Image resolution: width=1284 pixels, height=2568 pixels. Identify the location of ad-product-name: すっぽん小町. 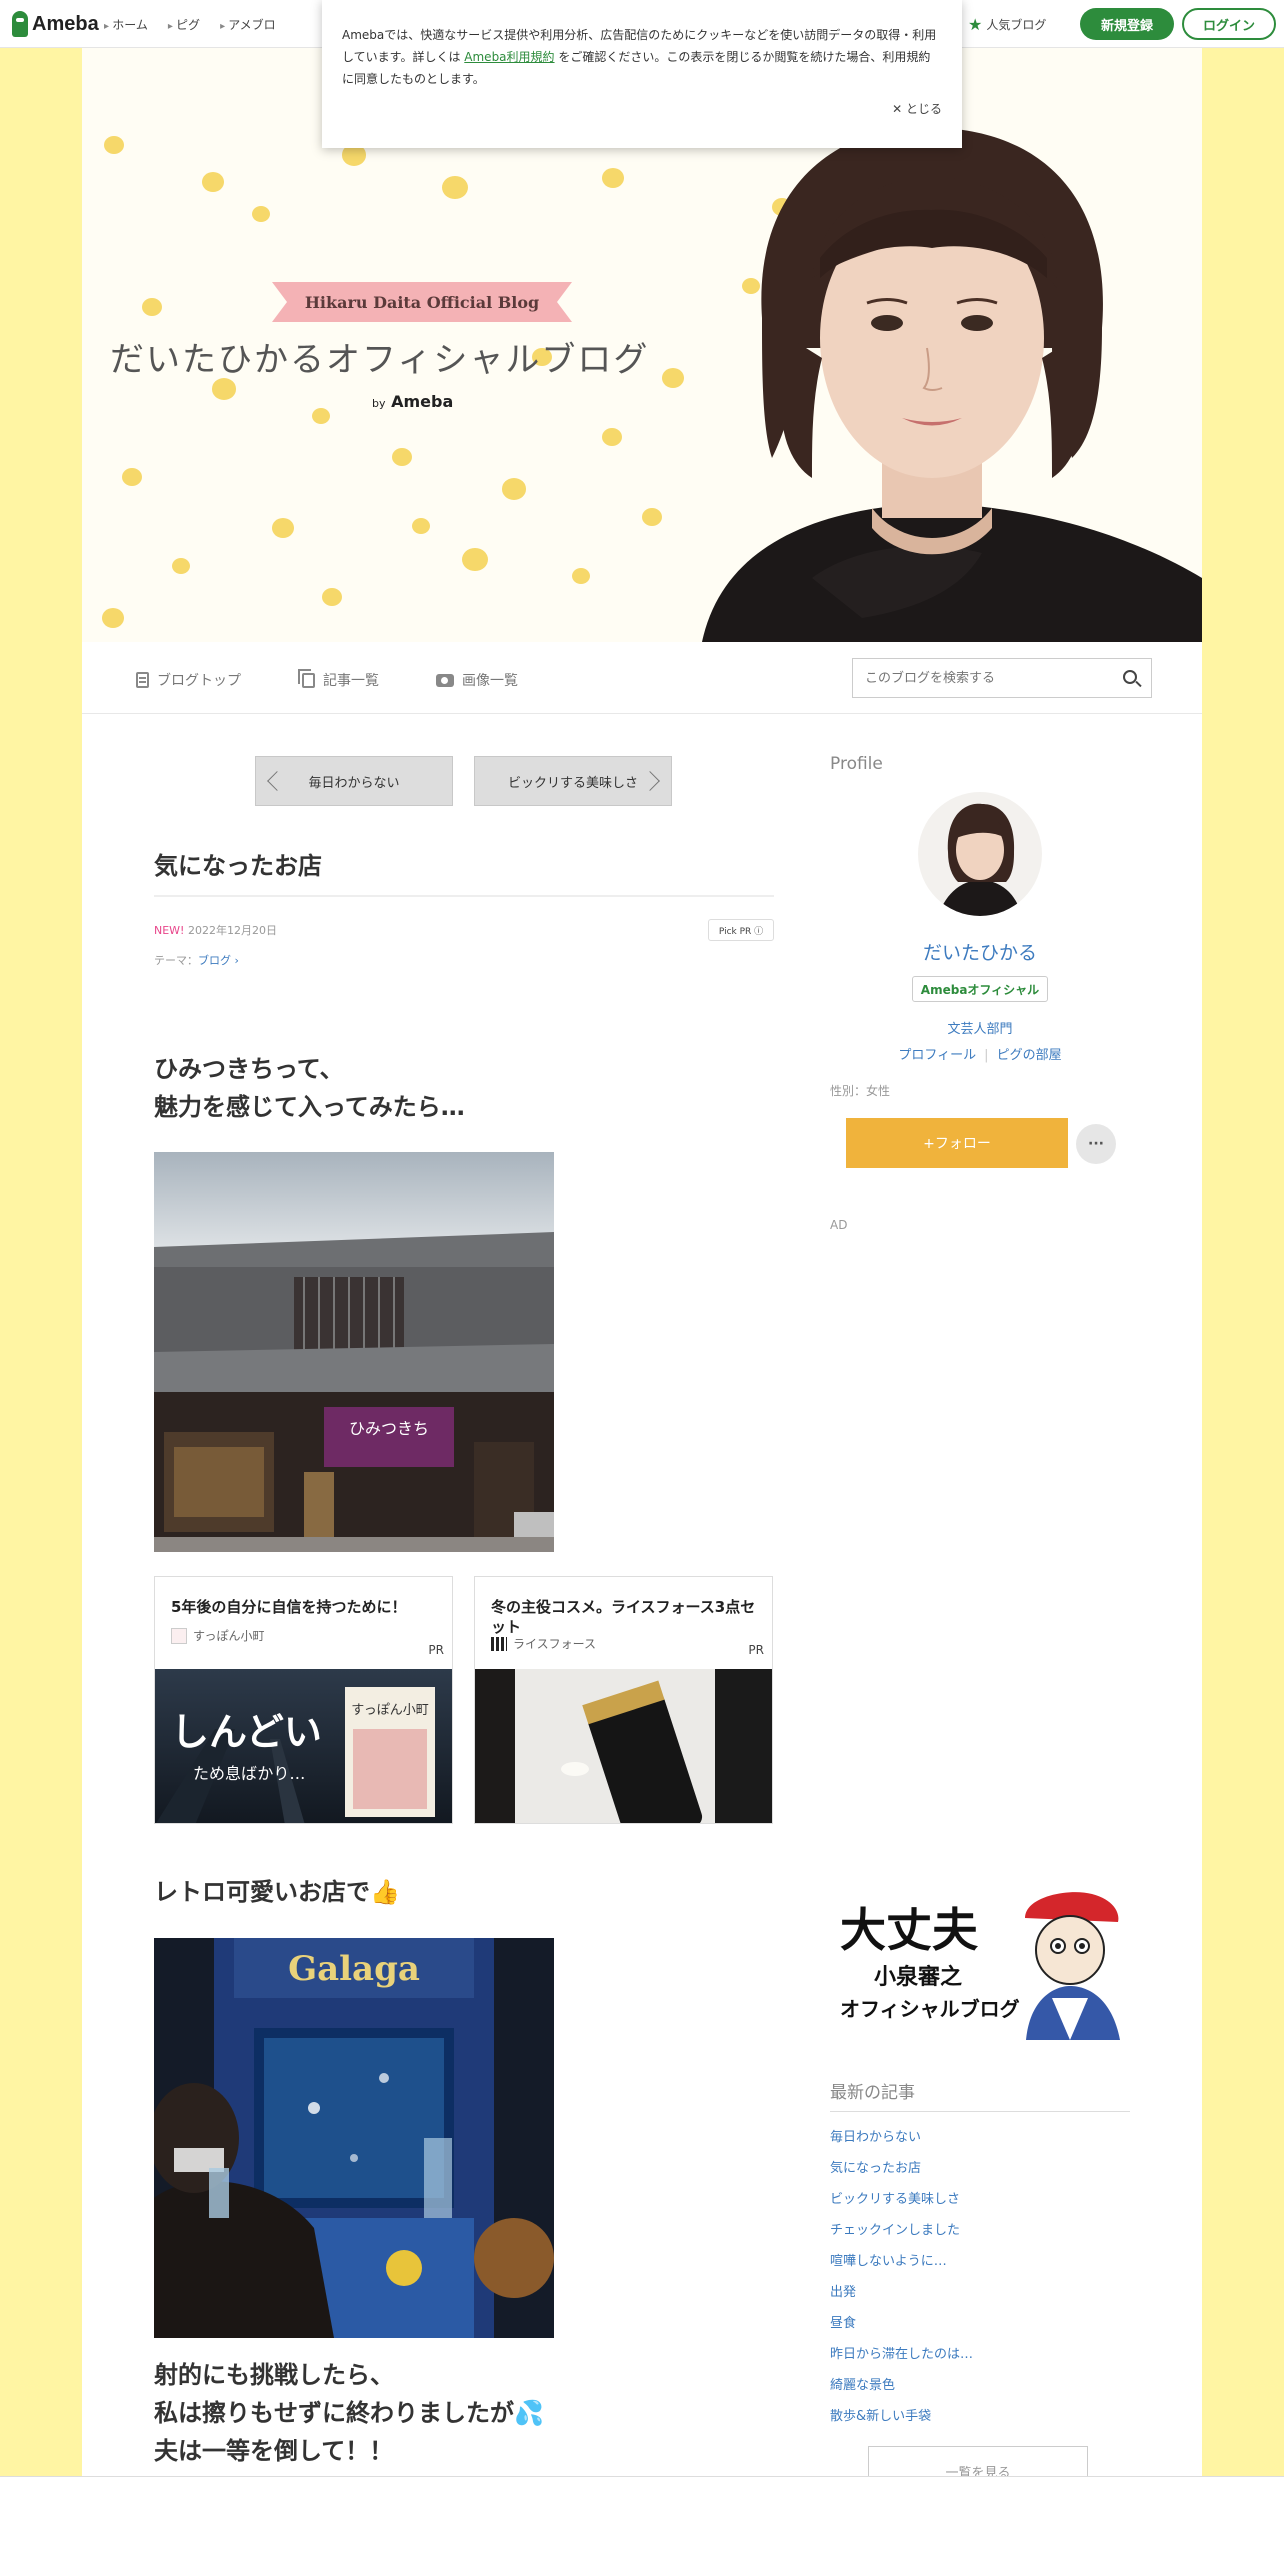
(389, 1710).